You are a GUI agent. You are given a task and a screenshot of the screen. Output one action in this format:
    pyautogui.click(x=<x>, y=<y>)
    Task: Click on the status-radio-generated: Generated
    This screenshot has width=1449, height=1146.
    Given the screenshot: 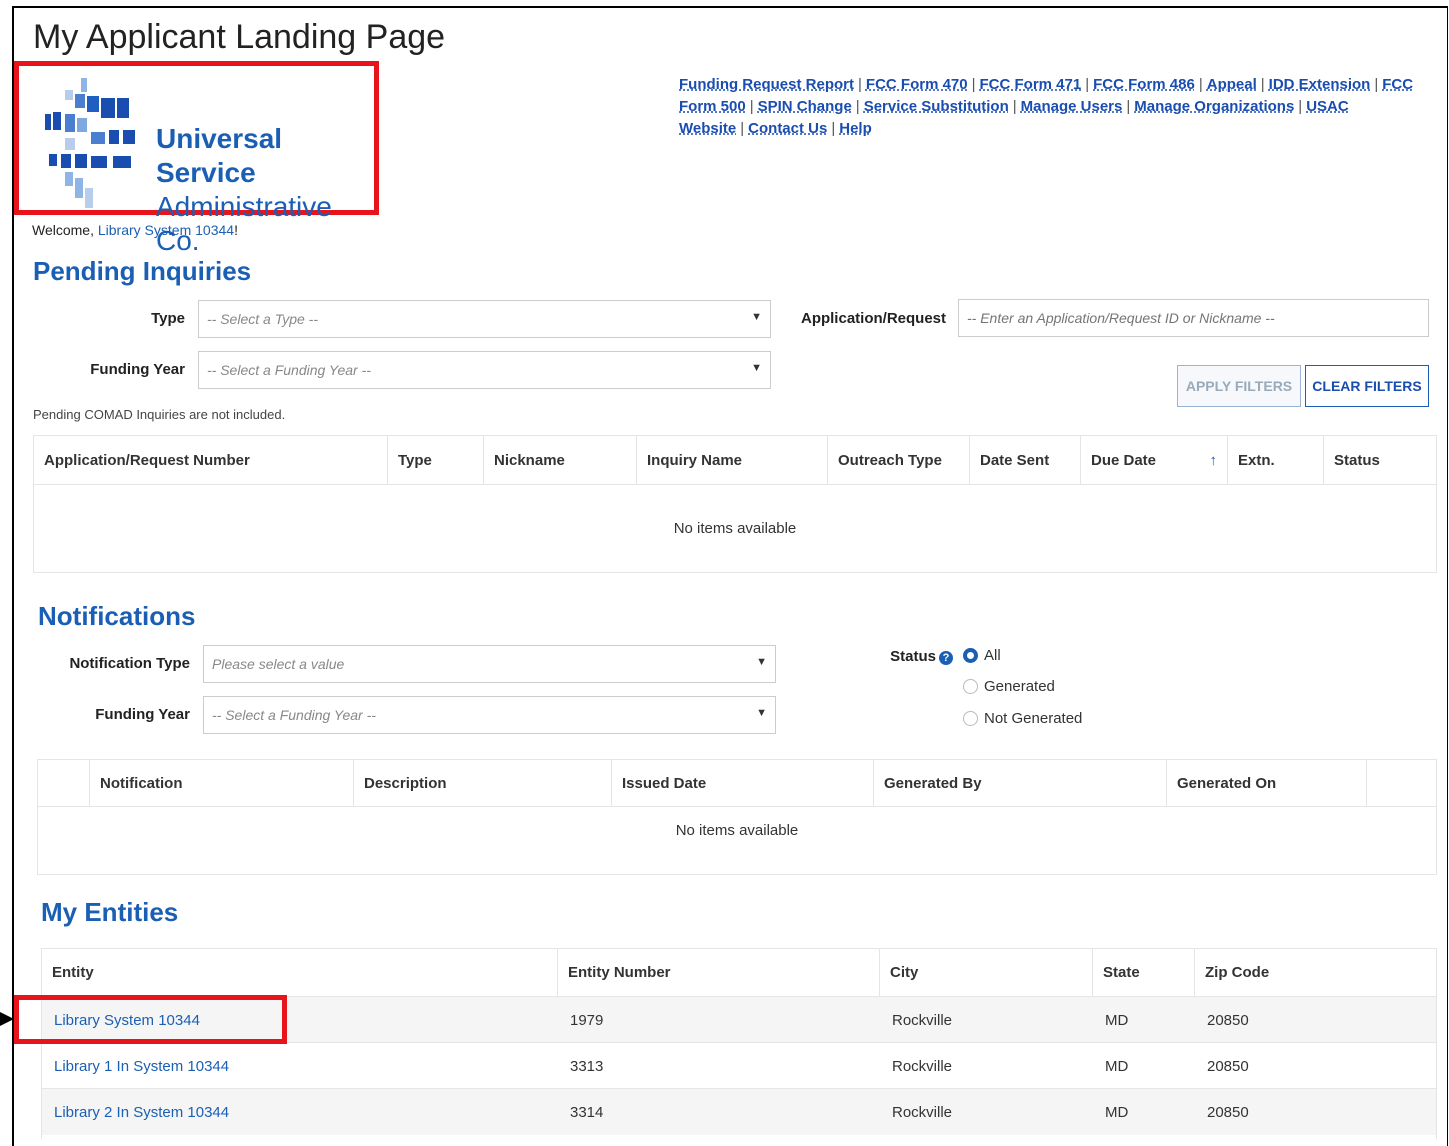 What is the action you would take?
    pyautogui.click(x=1009, y=686)
    